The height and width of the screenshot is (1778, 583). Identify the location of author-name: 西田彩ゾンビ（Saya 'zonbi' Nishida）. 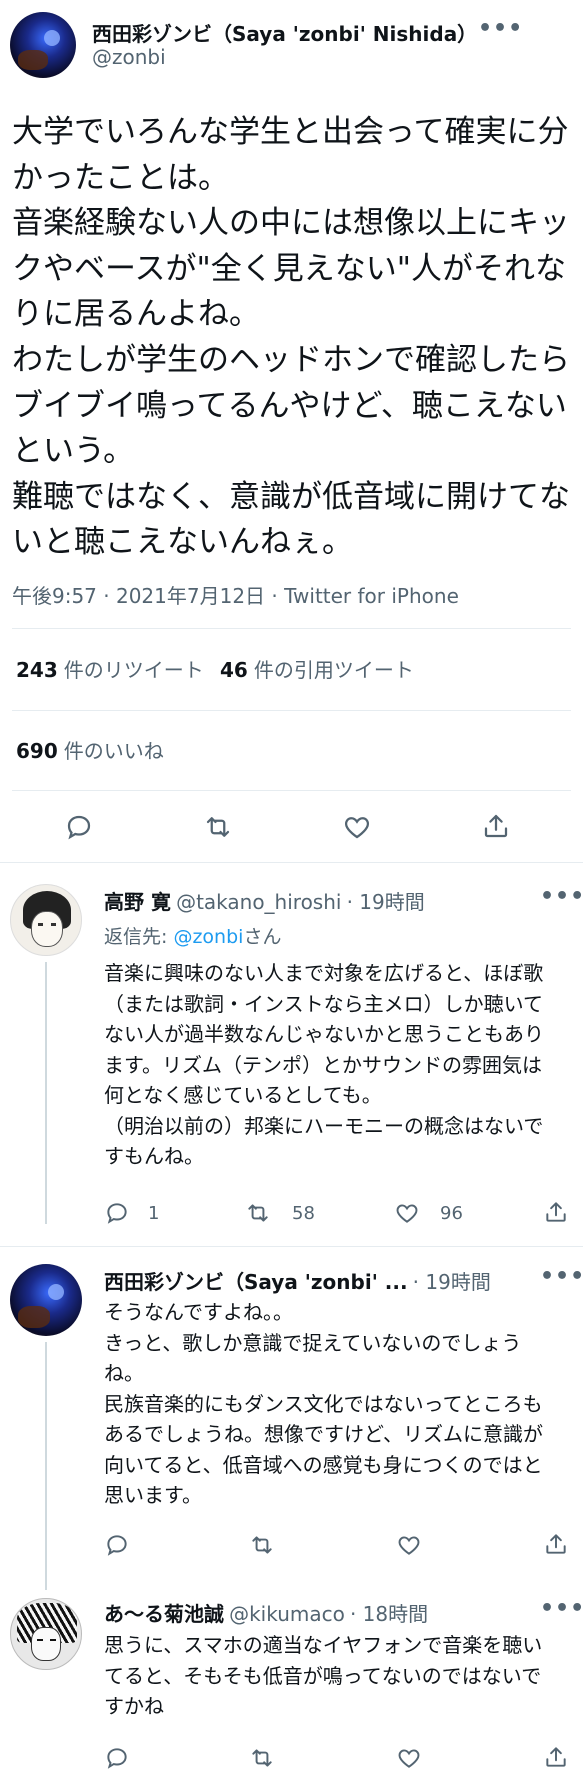
(284, 32).